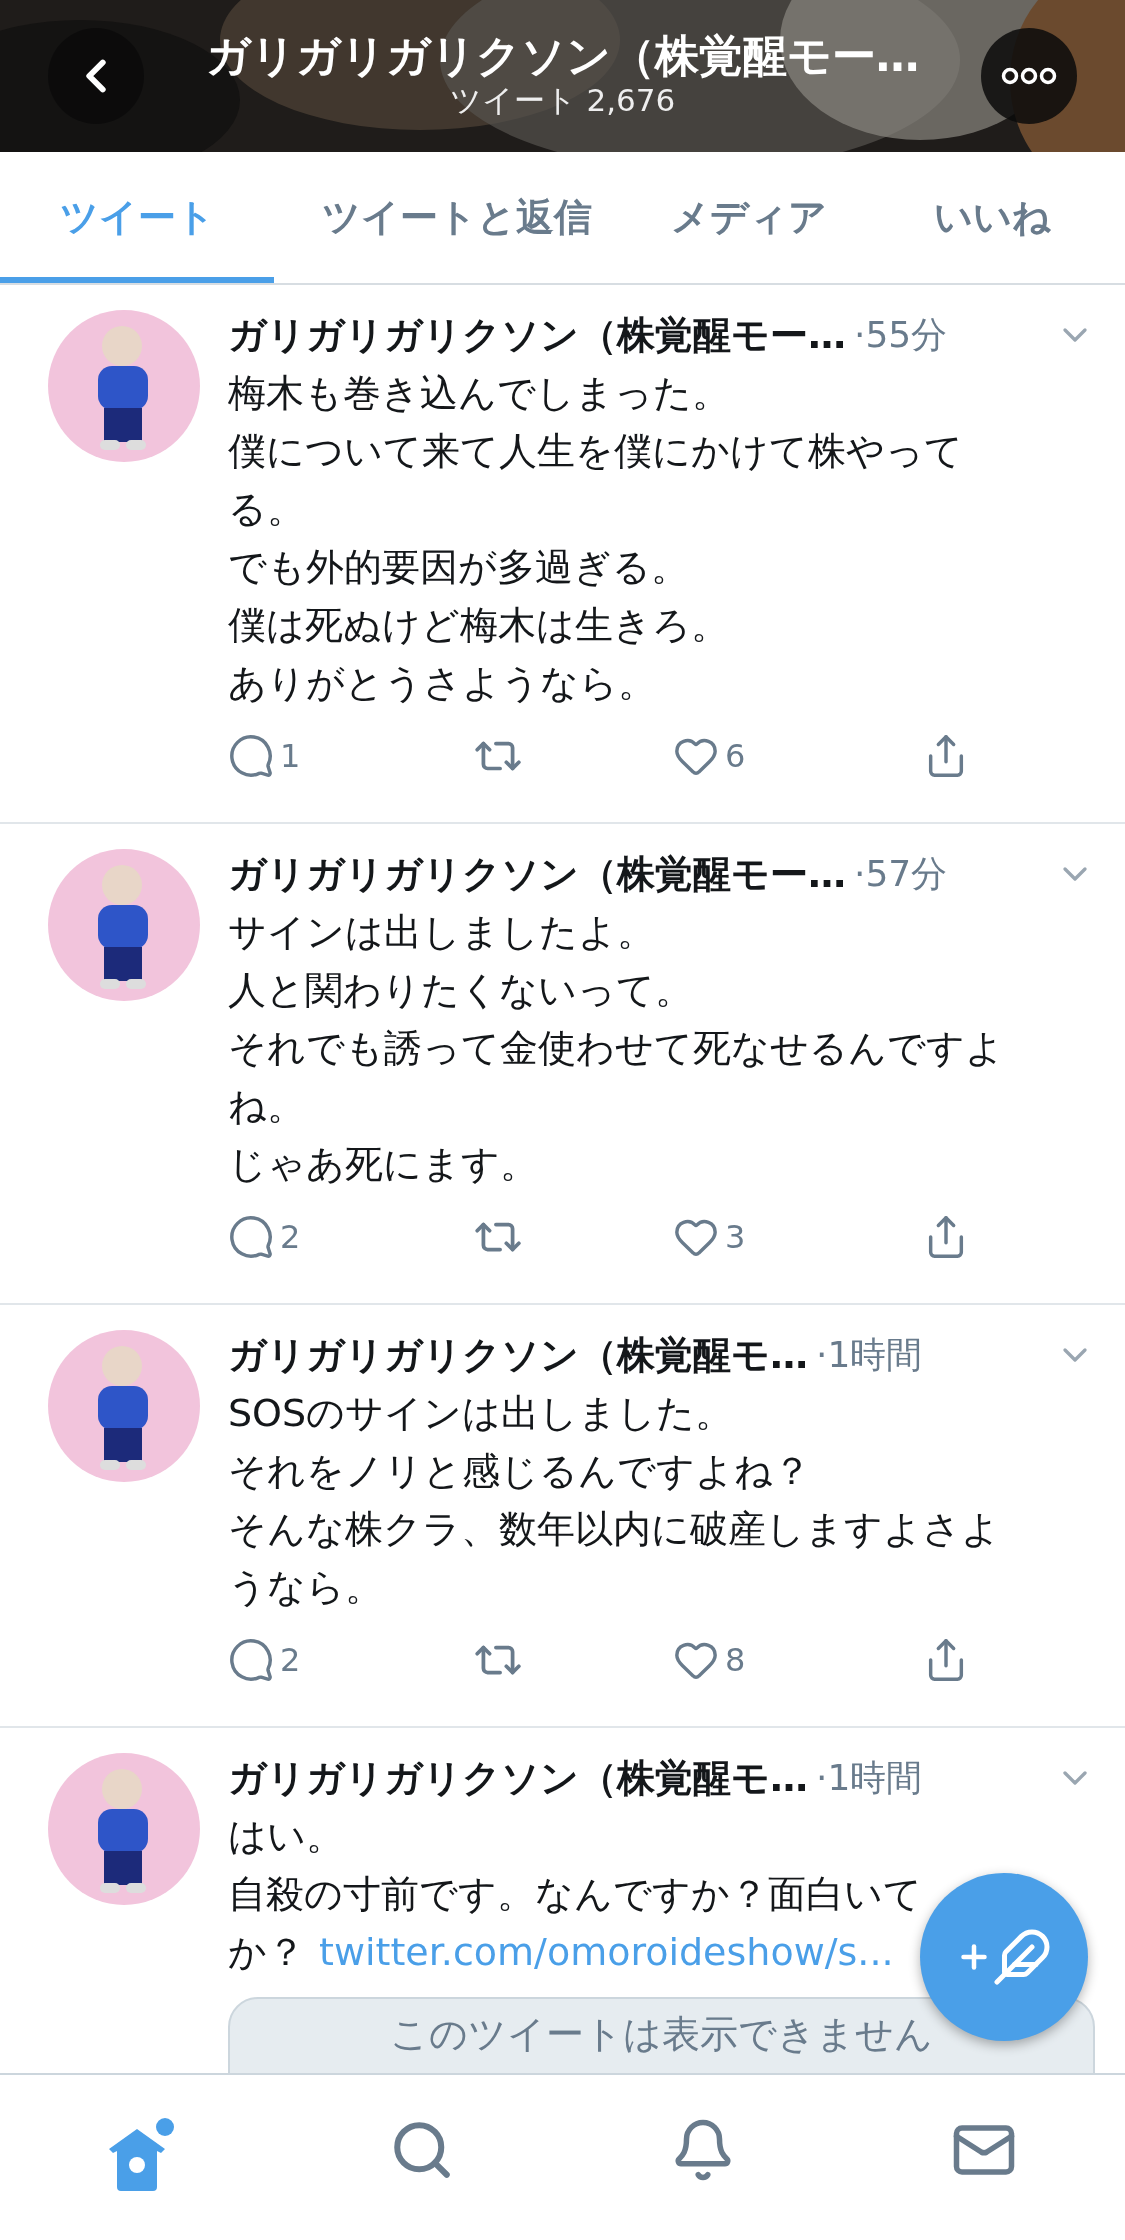 The image size is (1125, 2240). What do you see at coordinates (709, 756) in the screenshot?
I see `like-button: 6` at bounding box center [709, 756].